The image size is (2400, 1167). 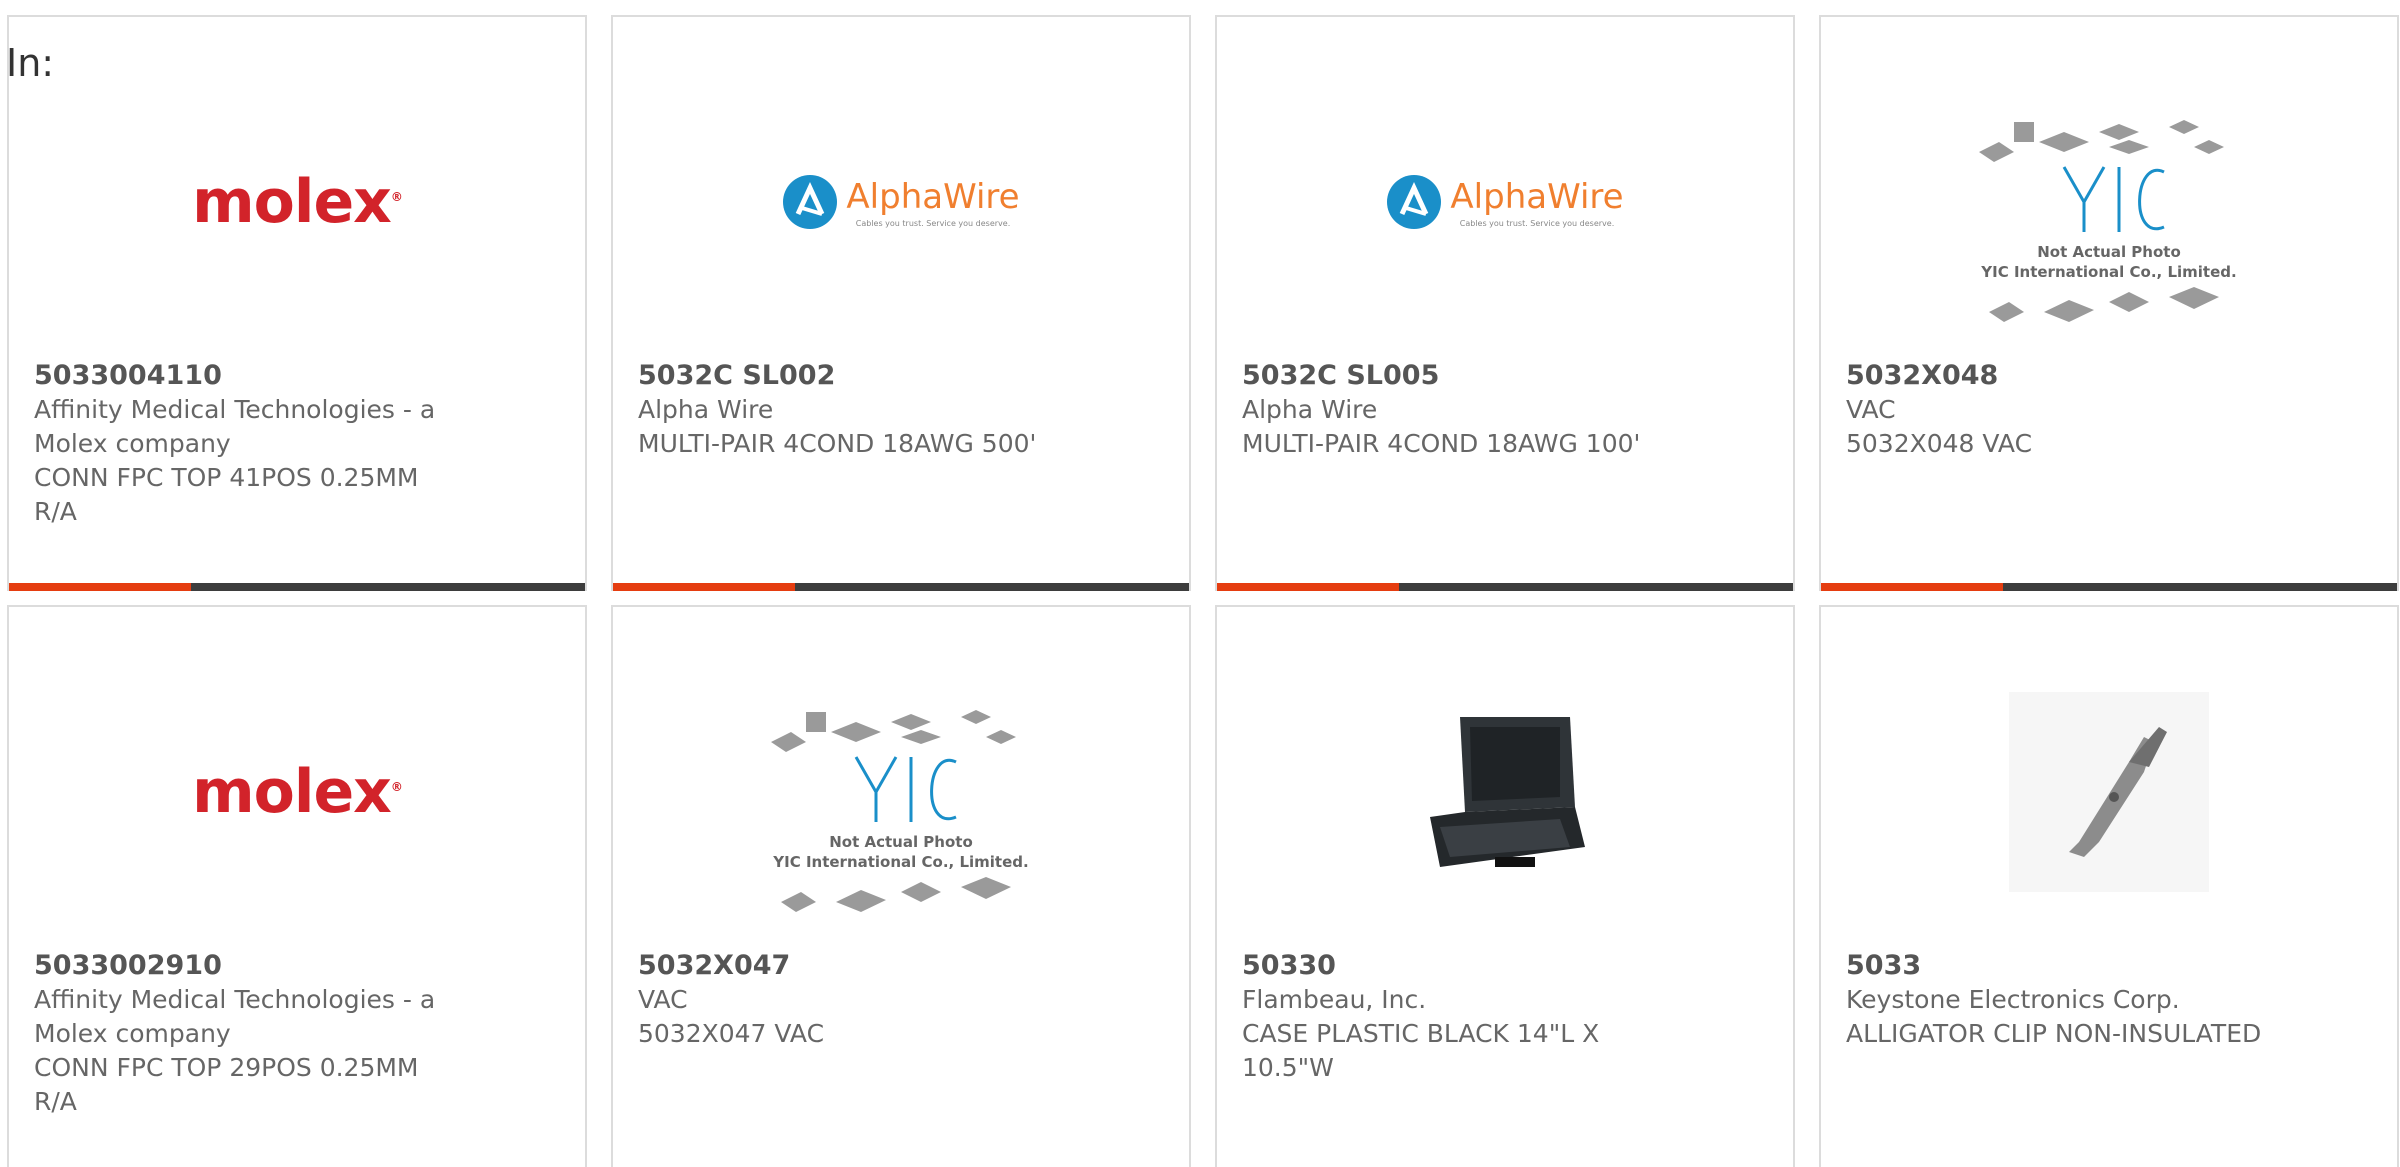 I want to click on in-label: In:, so click(x=30, y=63).